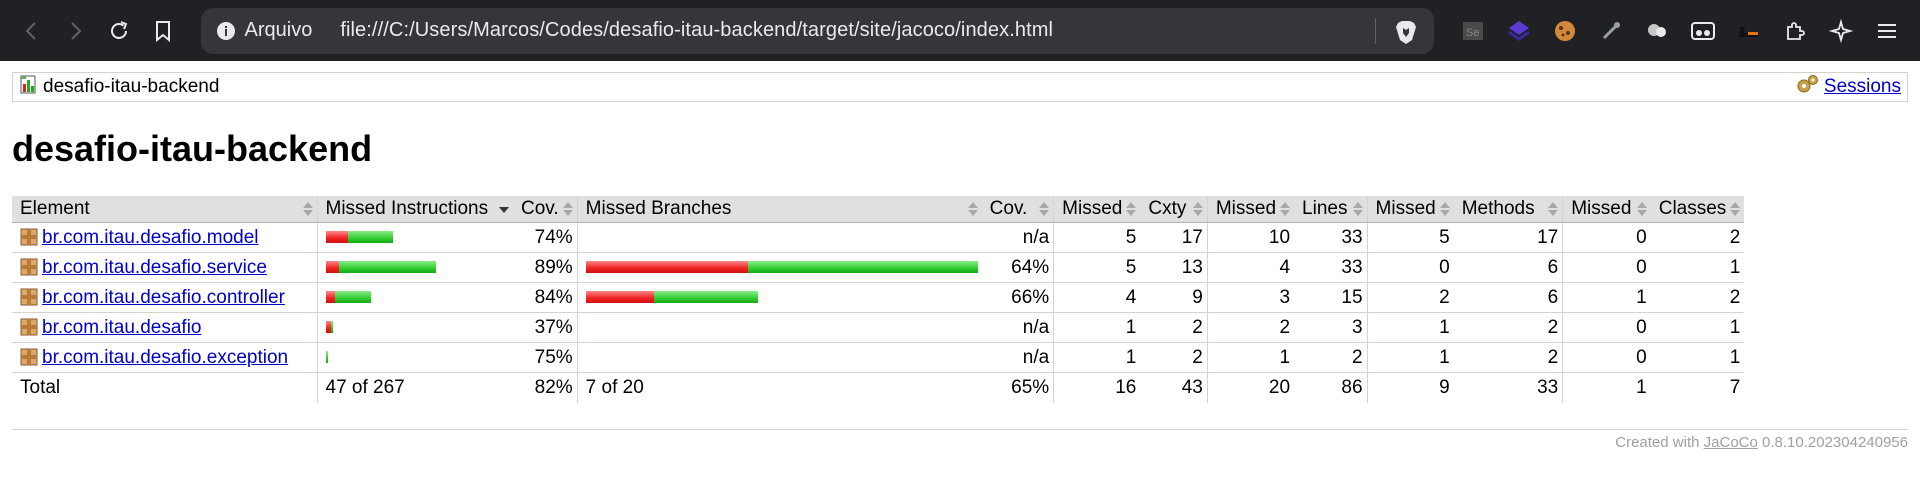 The width and height of the screenshot is (1920, 479). What do you see at coordinates (1250, 387) in the screenshot?
I see `total-missed-lines: 20` at bounding box center [1250, 387].